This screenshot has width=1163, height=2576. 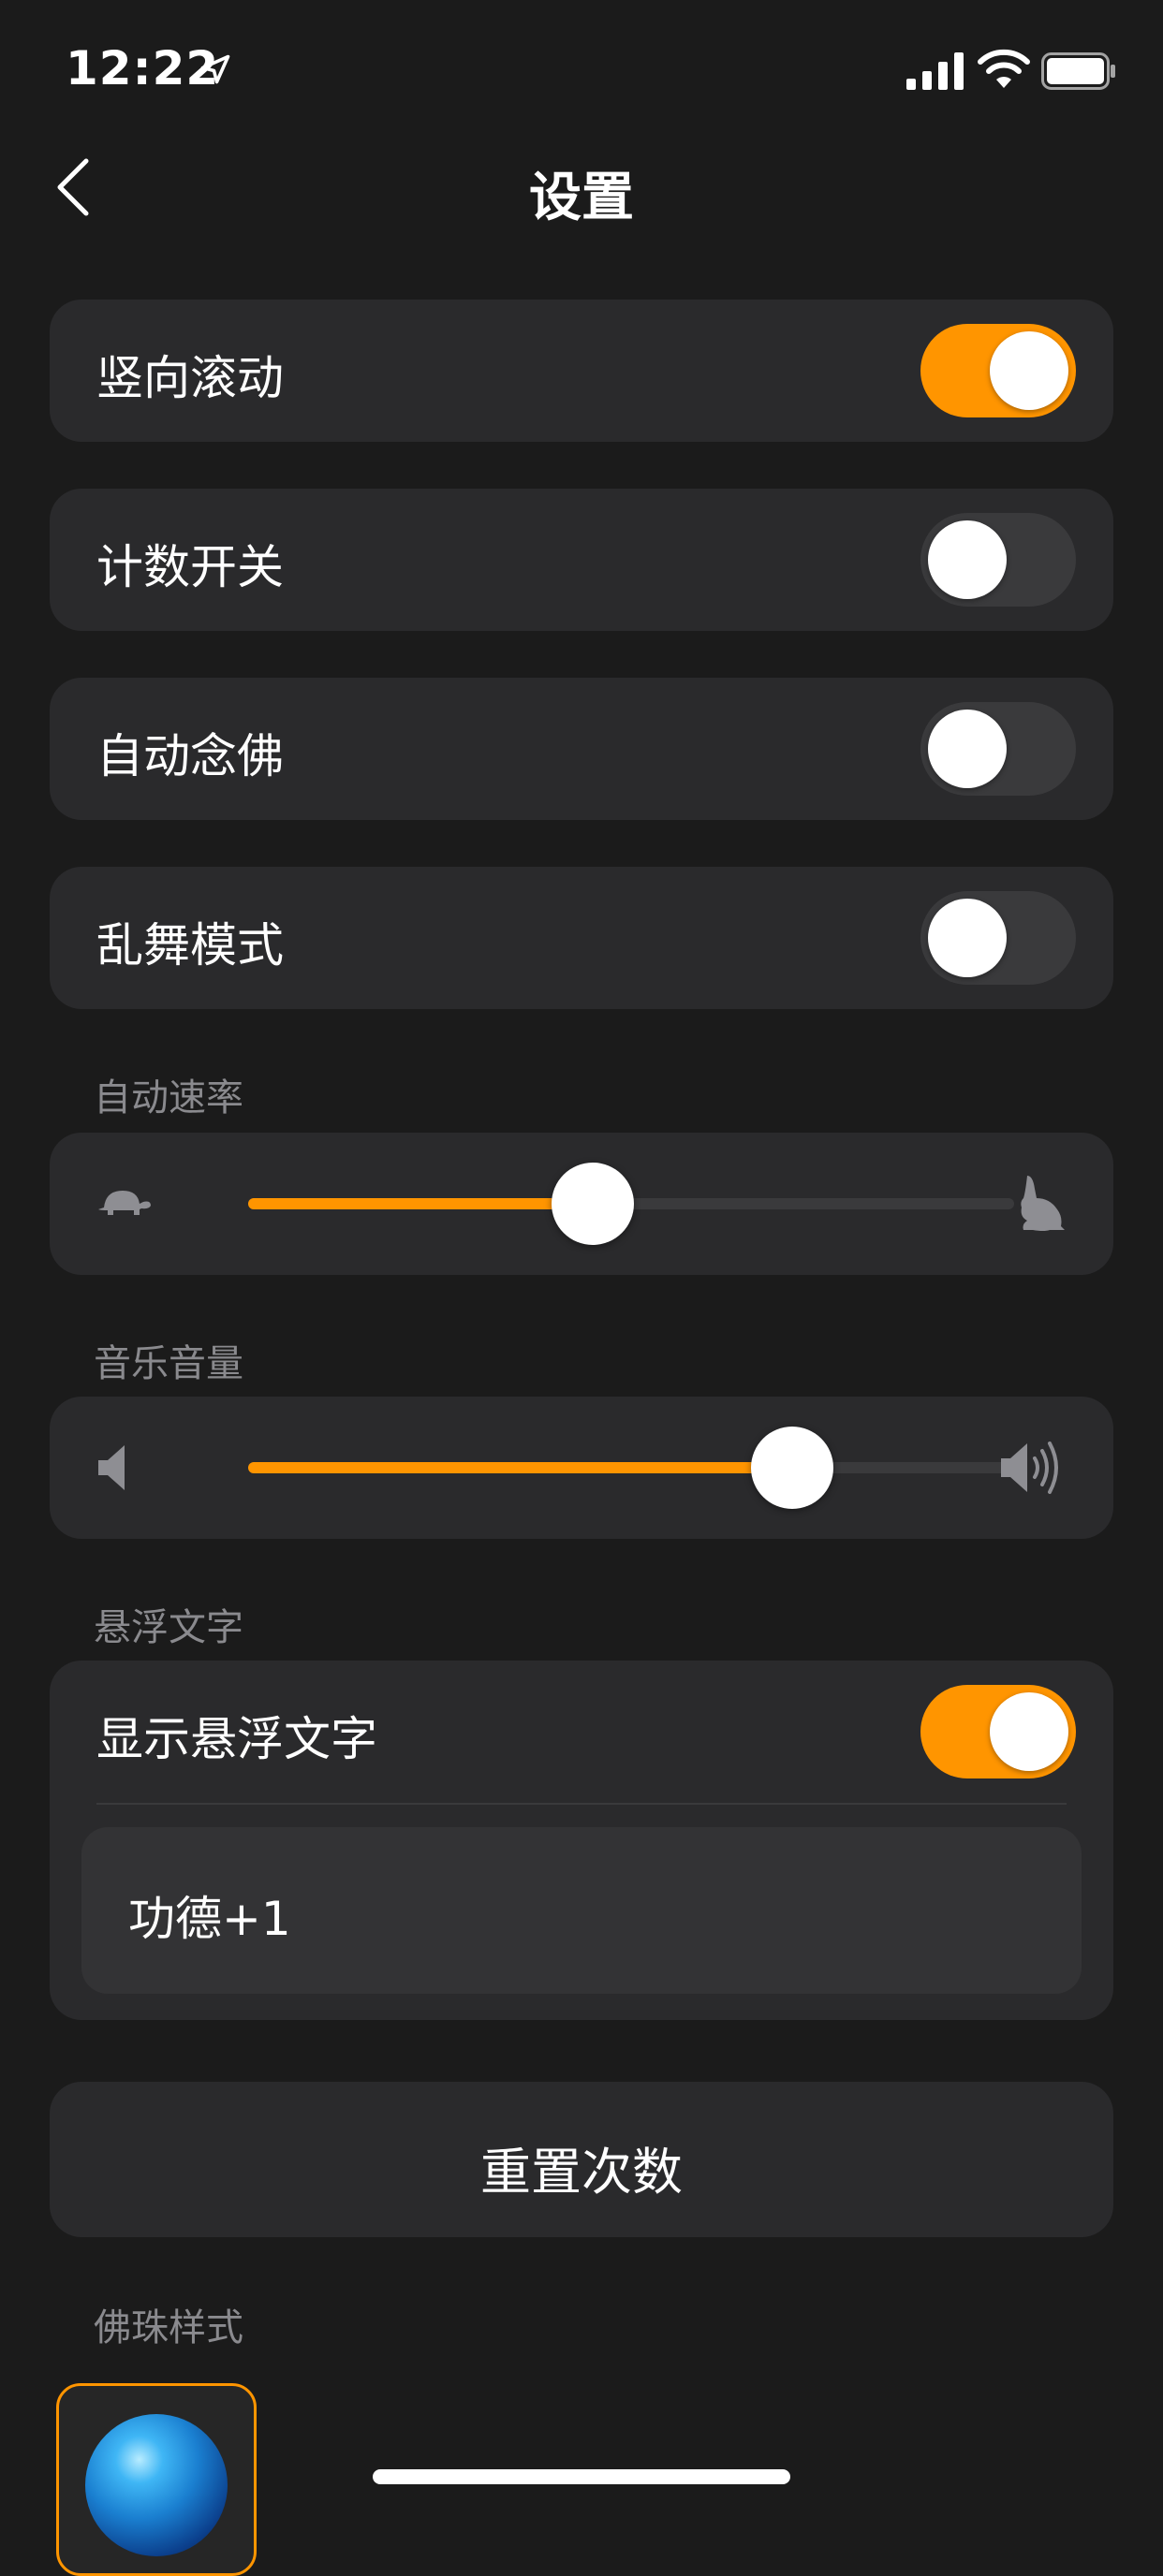 I want to click on status-time: 12:22, so click(x=143, y=68).